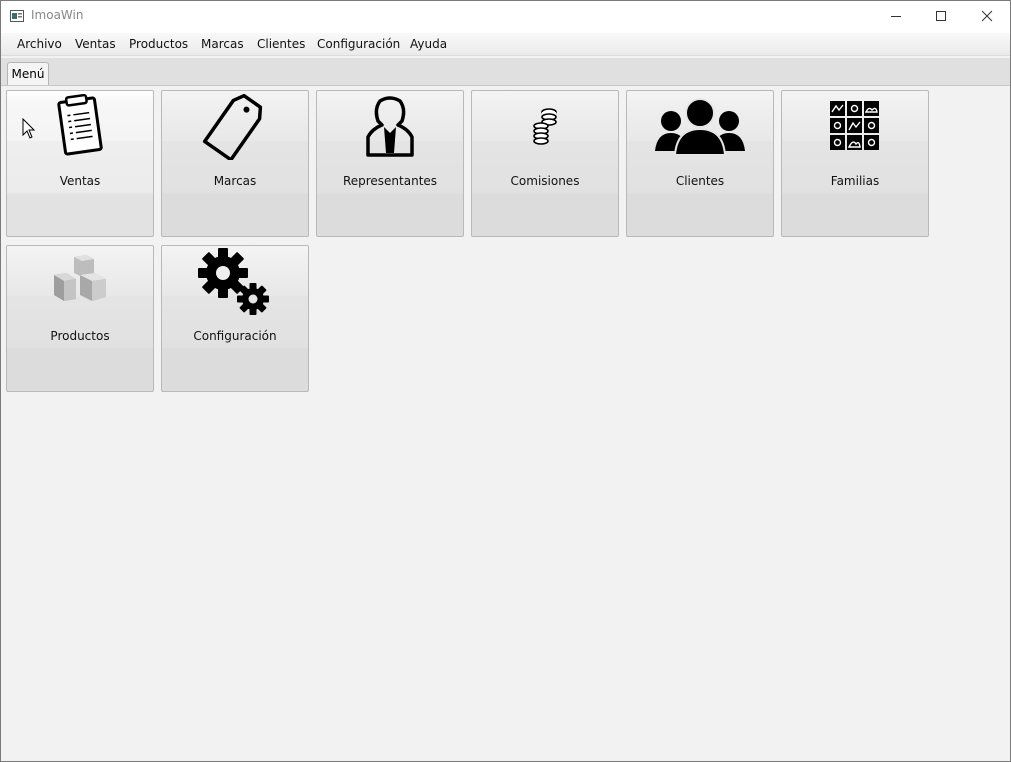 The image size is (1011, 762). Describe the element at coordinates (390, 126) in the screenshot. I see `person-tie-icon` at that location.